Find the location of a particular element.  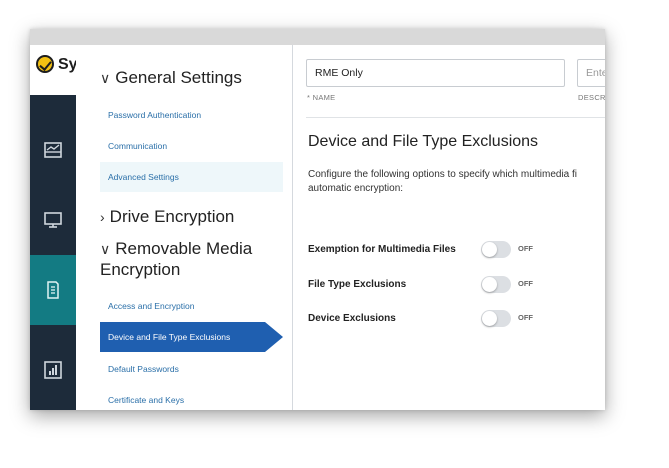

policies-icon is located at coordinates (53, 290).